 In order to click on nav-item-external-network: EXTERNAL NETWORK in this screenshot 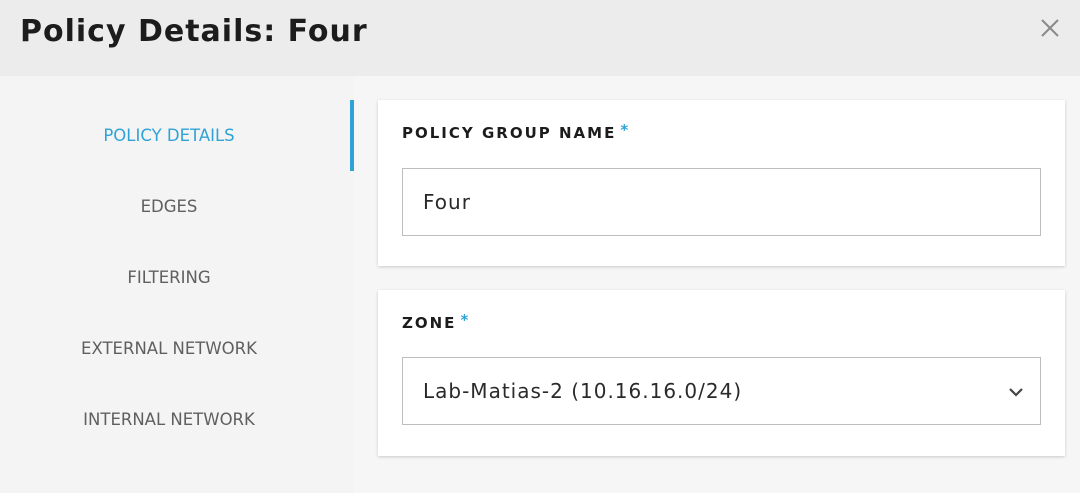, I will do `click(169, 348)`.